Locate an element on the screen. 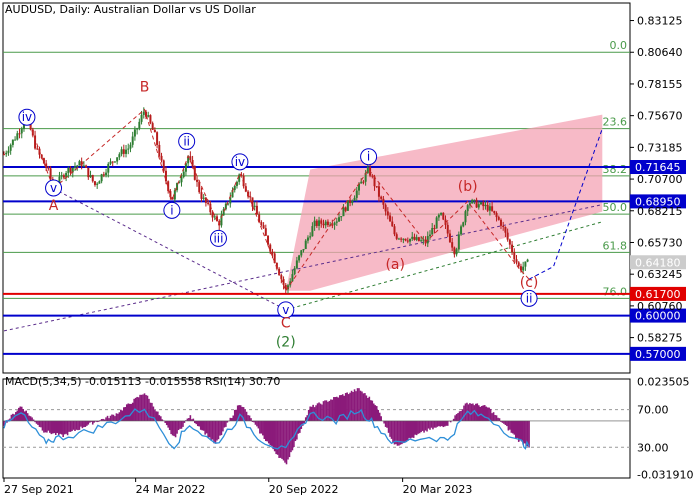 Image resolution: width=700 pixels, height=500 pixels. fib-label: 50.0 is located at coordinates (615, 207).